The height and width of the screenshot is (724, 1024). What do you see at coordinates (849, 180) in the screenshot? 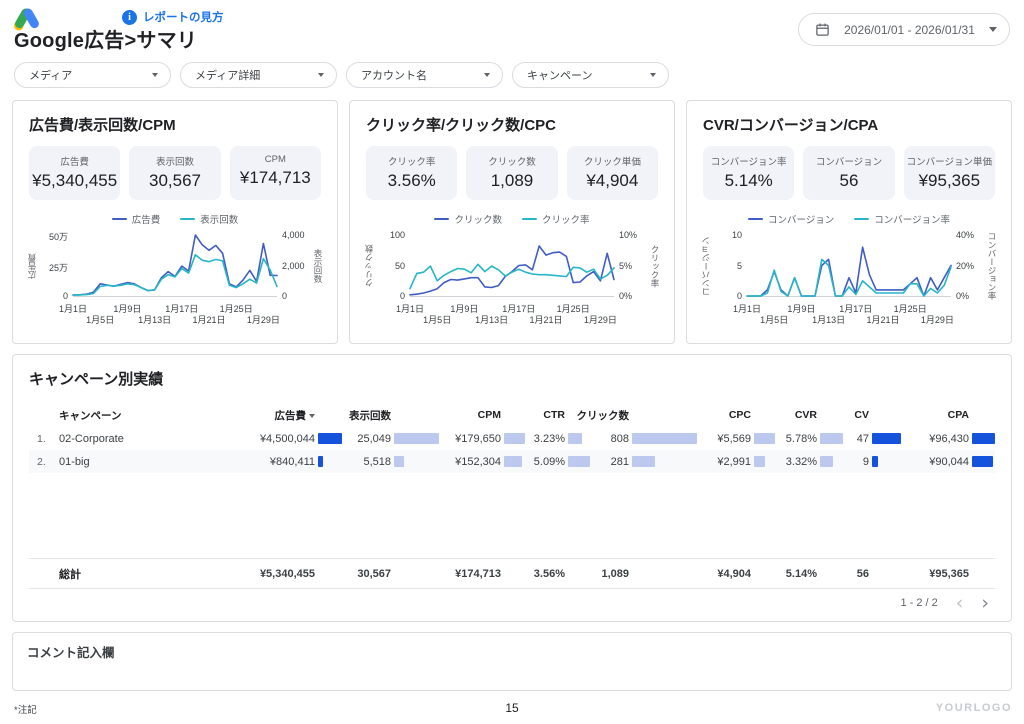
I see `stat-value: 56` at bounding box center [849, 180].